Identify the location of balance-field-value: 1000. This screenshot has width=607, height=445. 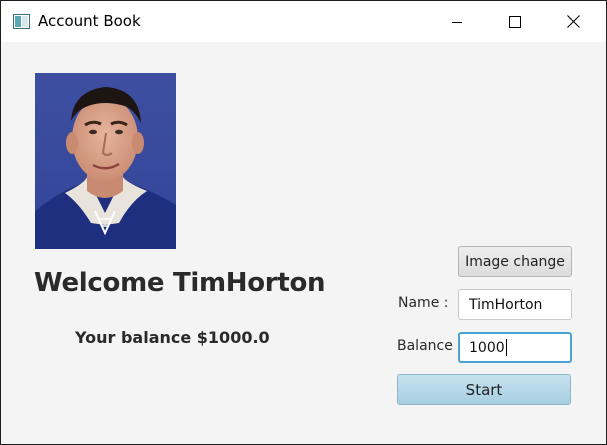
(487, 347).